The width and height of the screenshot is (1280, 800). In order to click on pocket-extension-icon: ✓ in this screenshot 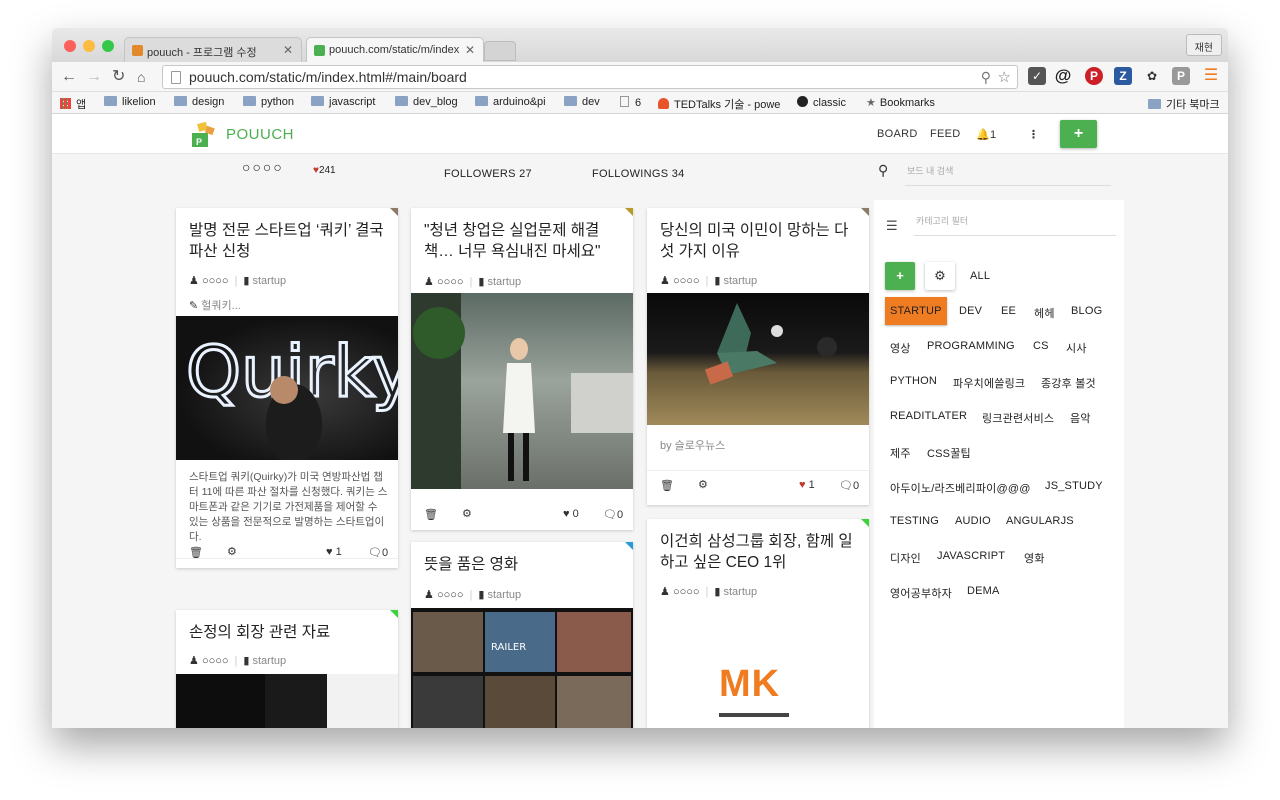, I will do `click(1037, 76)`.